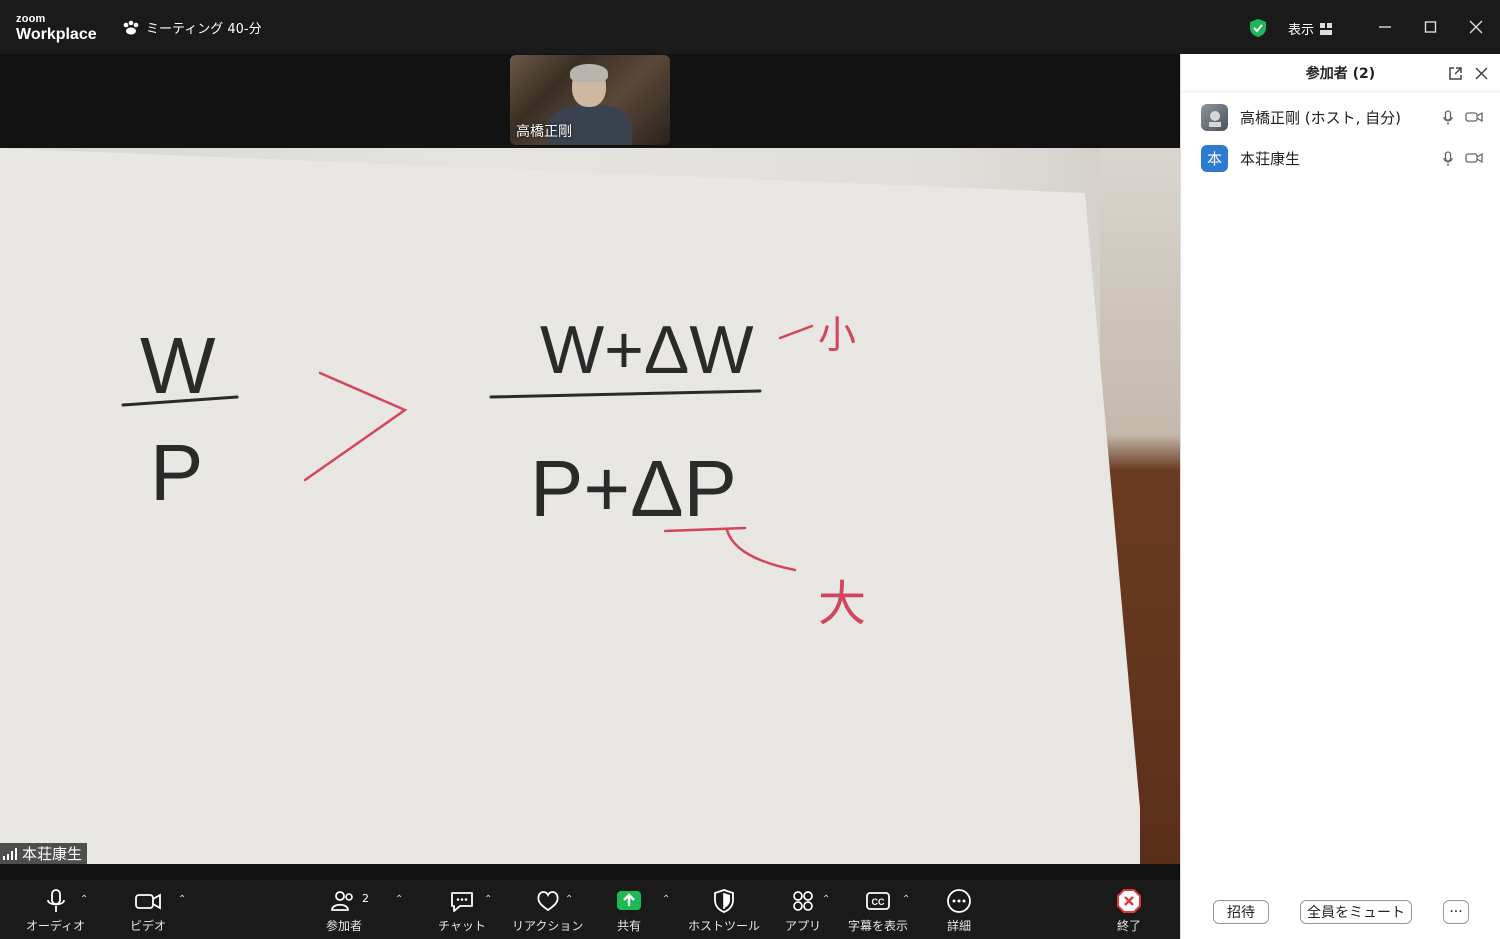  What do you see at coordinates (666, 899) in the screenshot?
I see `share-options-caret: ⌃` at bounding box center [666, 899].